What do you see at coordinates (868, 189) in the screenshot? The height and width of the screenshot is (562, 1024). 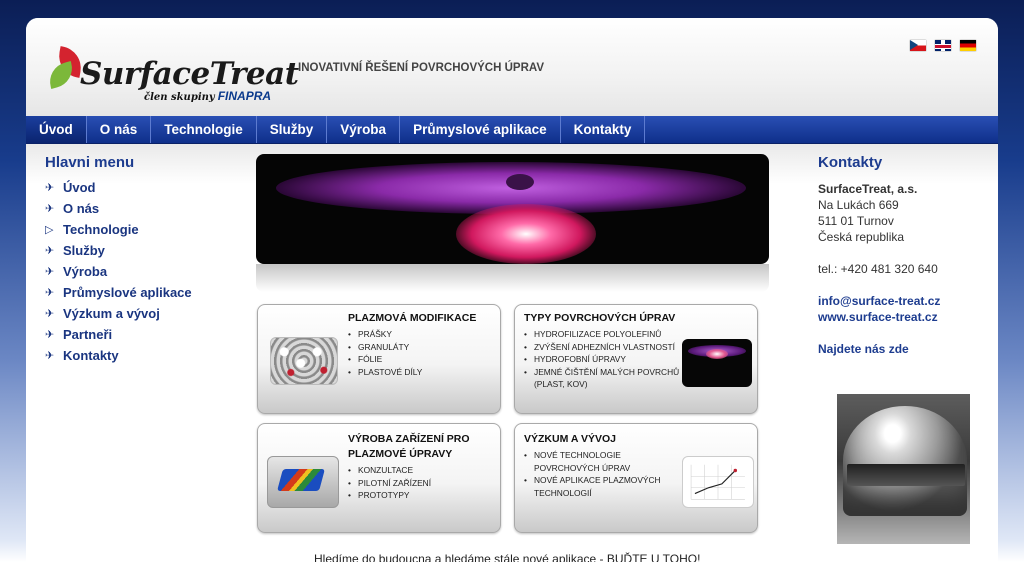 I see `company-name: SurfaceTreat, a.s.` at bounding box center [868, 189].